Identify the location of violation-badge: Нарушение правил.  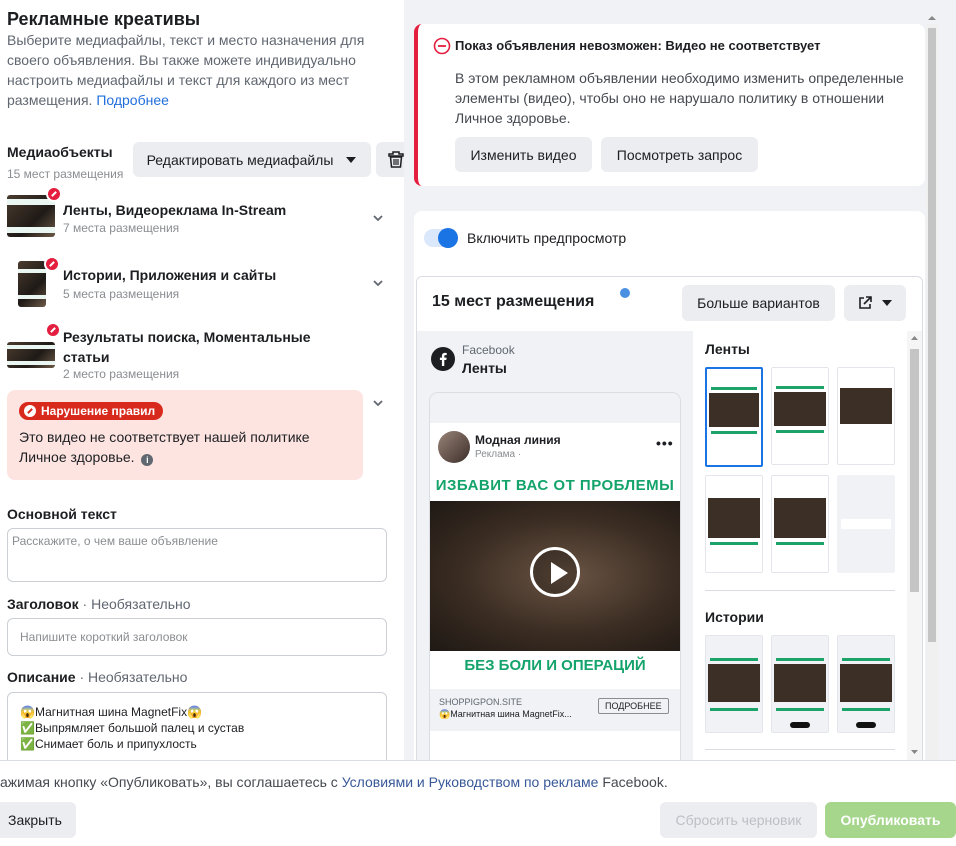
(91, 411).